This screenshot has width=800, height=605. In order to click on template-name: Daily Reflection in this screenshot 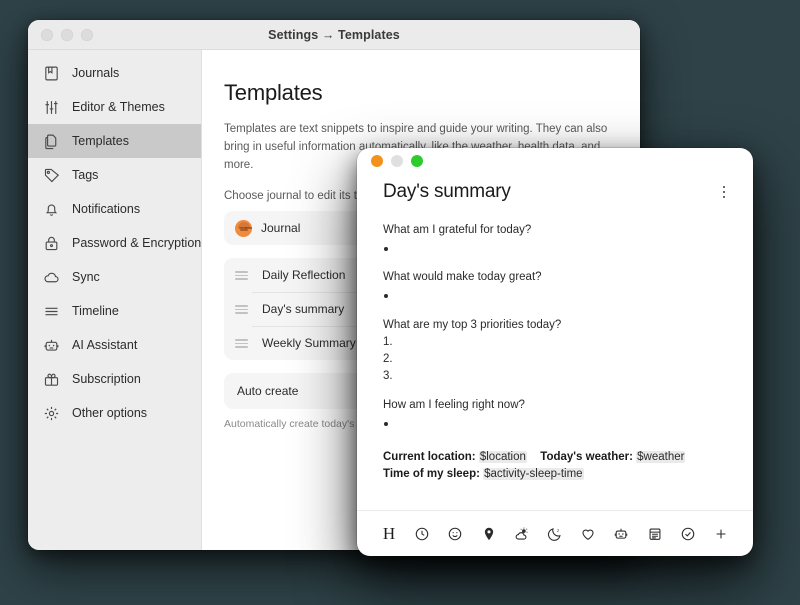, I will do `click(304, 275)`.